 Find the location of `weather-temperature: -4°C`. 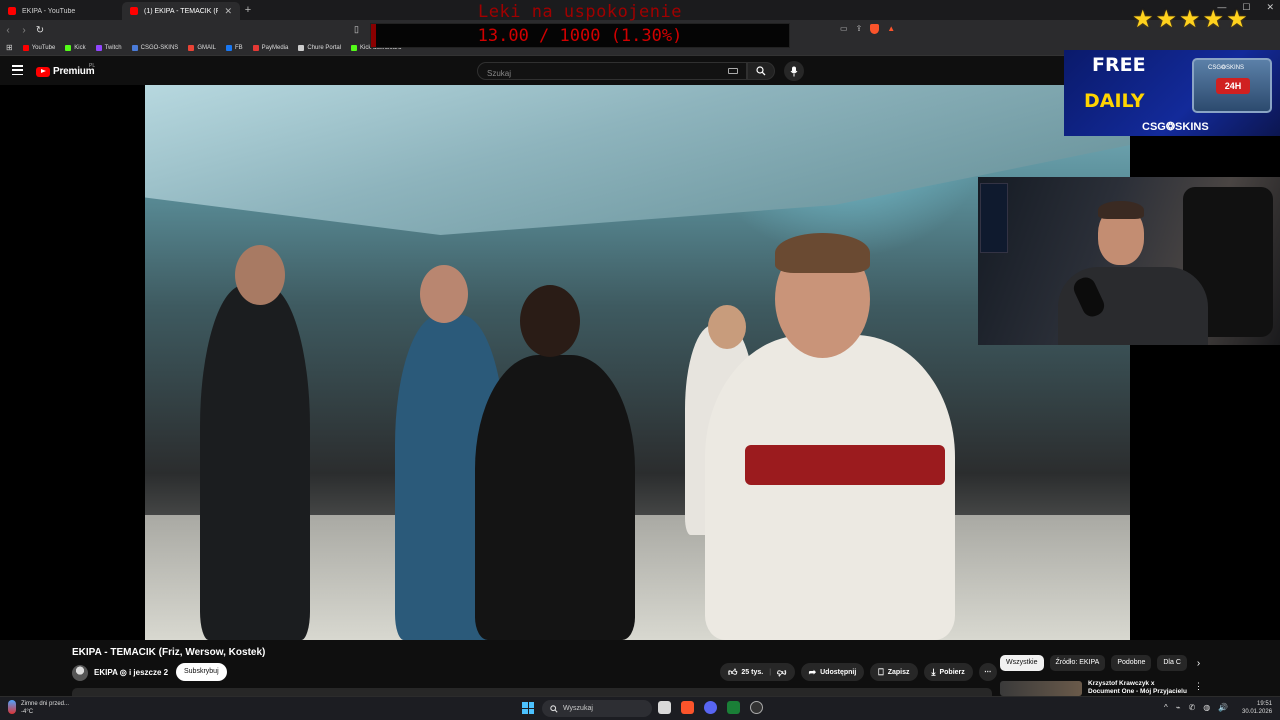

weather-temperature: -4°C is located at coordinates (27, 712).